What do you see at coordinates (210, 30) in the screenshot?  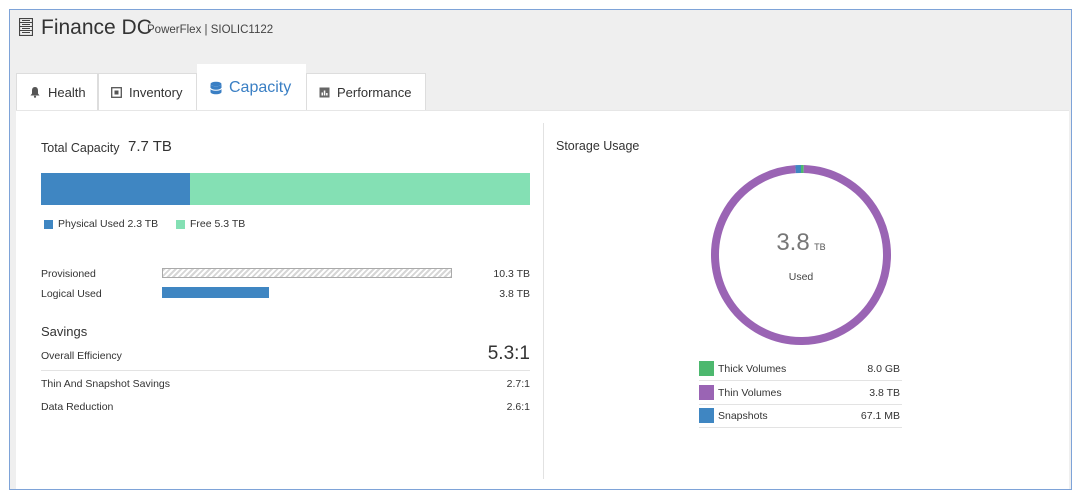 I see `system-subtitle: PowerFlex | SIOLIC1122` at bounding box center [210, 30].